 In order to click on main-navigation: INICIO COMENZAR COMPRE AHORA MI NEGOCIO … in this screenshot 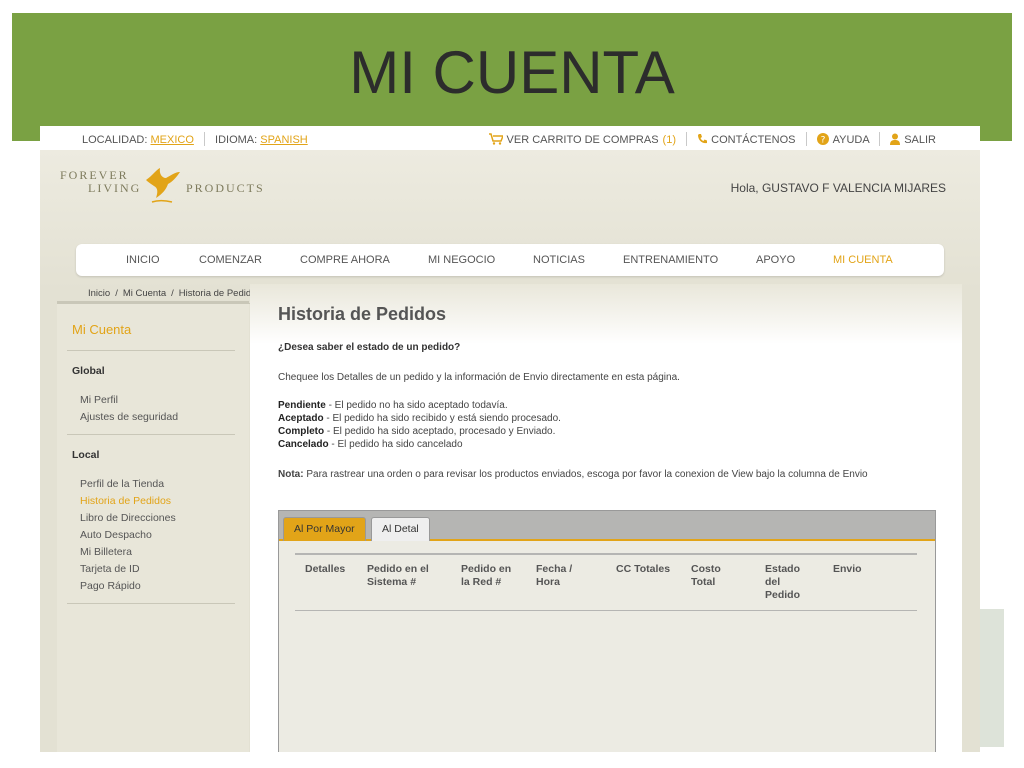, I will do `click(510, 260)`.